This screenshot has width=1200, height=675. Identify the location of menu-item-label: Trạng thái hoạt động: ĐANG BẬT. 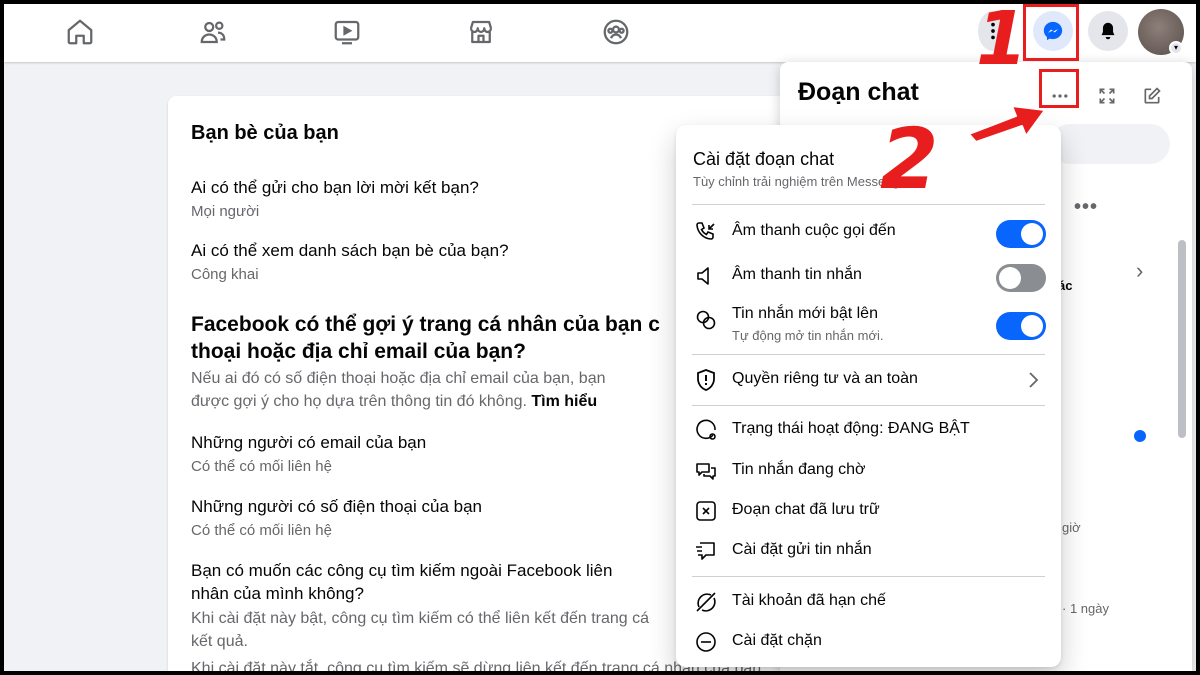
(851, 428).